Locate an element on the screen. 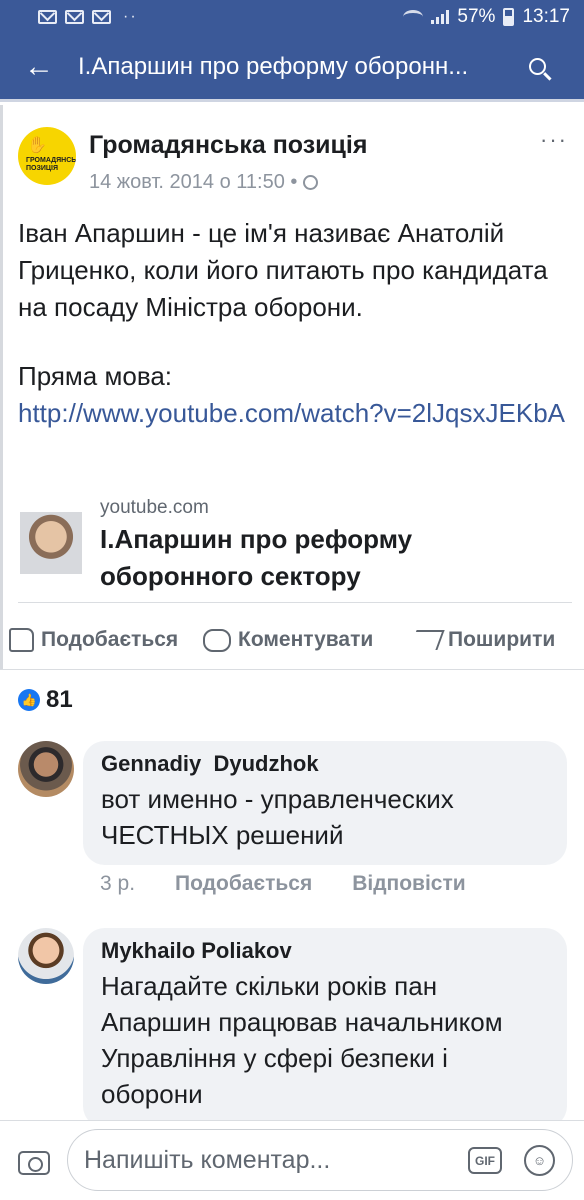 The height and width of the screenshot is (1200, 584). comment-author: Gennadiy Dyudzhok is located at coordinates (325, 764).